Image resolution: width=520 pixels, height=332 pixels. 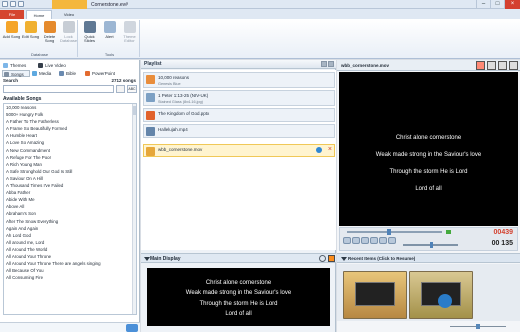 What do you see at coordinates (70, 135) in the screenshot?
I see `song-list-item: A Humble Heart` at bounding box center [70, 135].